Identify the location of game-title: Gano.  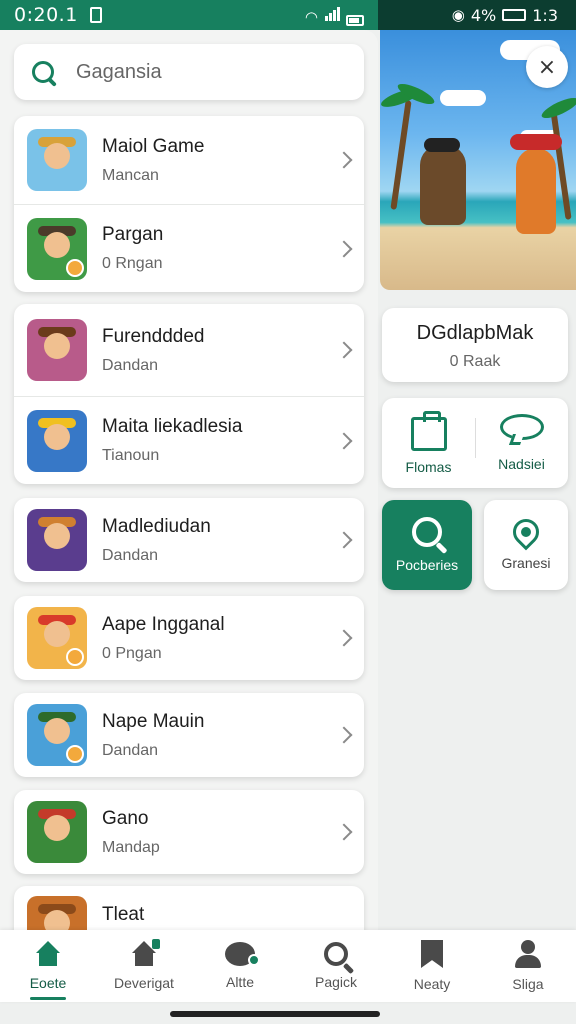
(125, 818).